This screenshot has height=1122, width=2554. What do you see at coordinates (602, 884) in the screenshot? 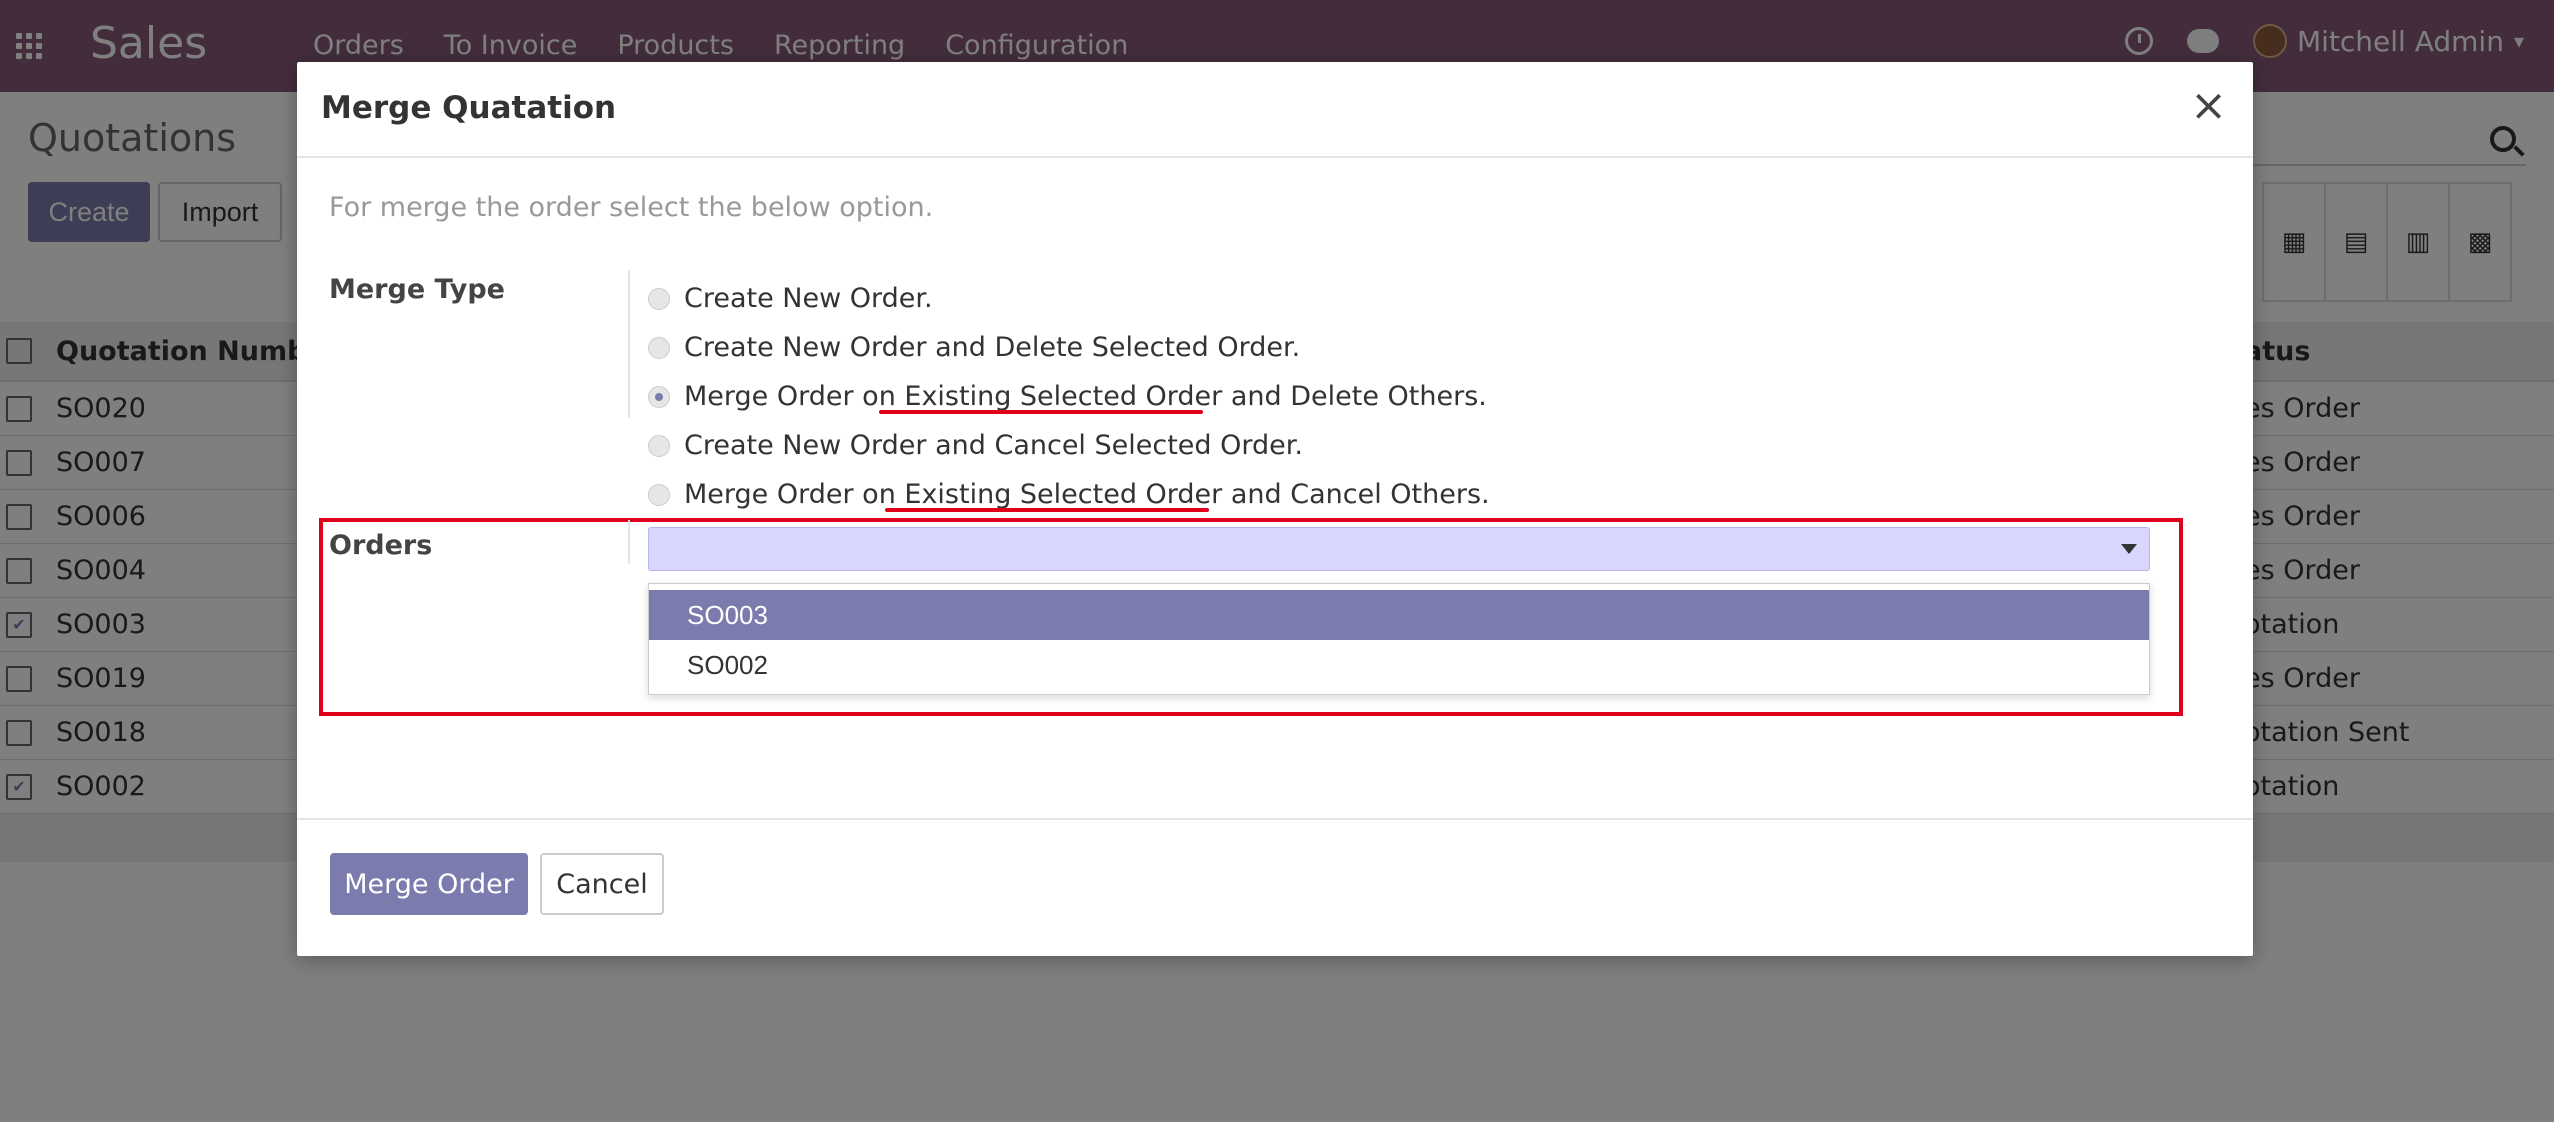
I see `cancel-button: Cancel` at bounding box center [602, 884].